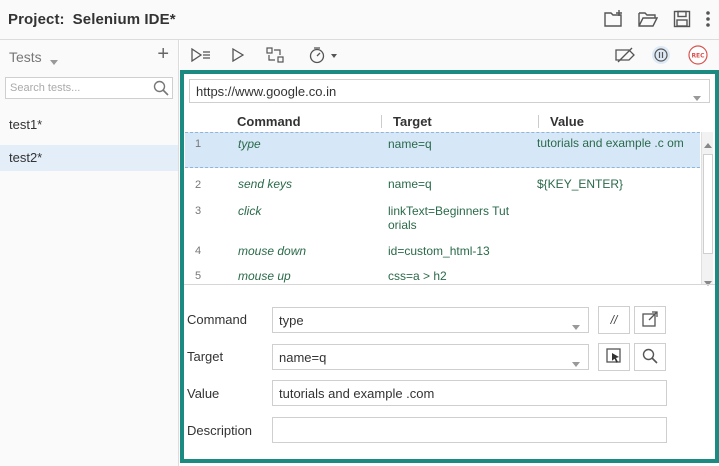  Describe the element at coordinates (449, 218) in the screenshot. I see `row-target: linkText=Beginners Tut orials` at that location.